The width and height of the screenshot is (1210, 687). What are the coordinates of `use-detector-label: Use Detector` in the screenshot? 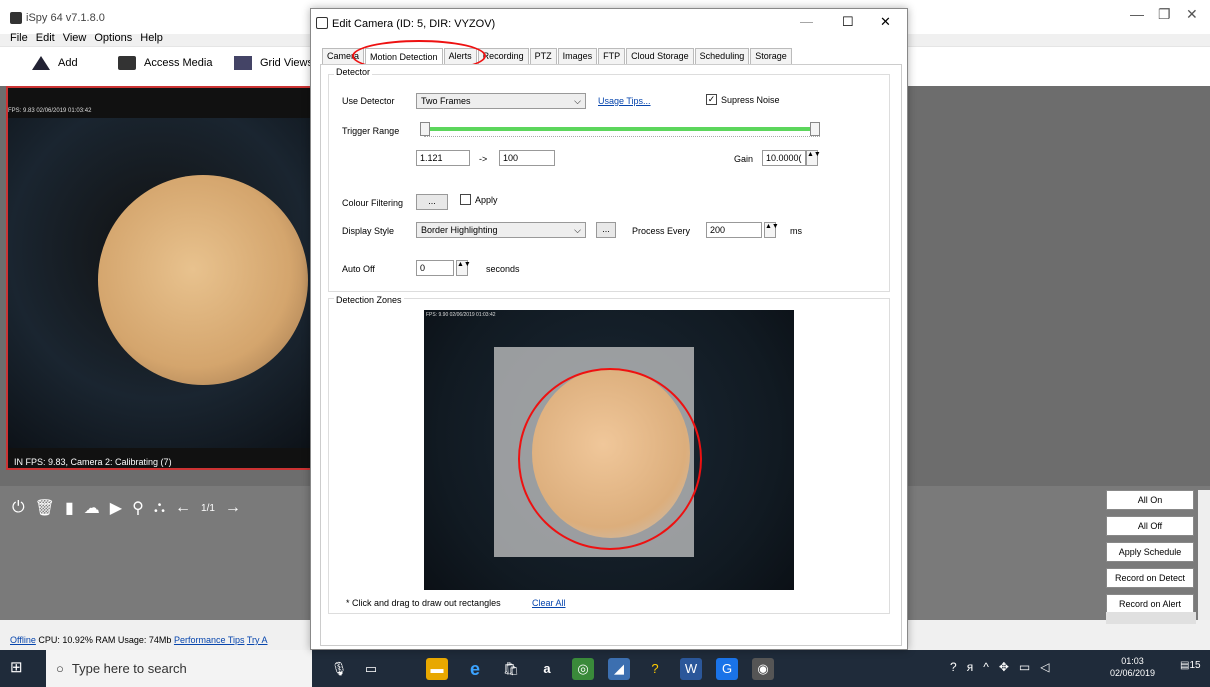 It's located at (368, 101).